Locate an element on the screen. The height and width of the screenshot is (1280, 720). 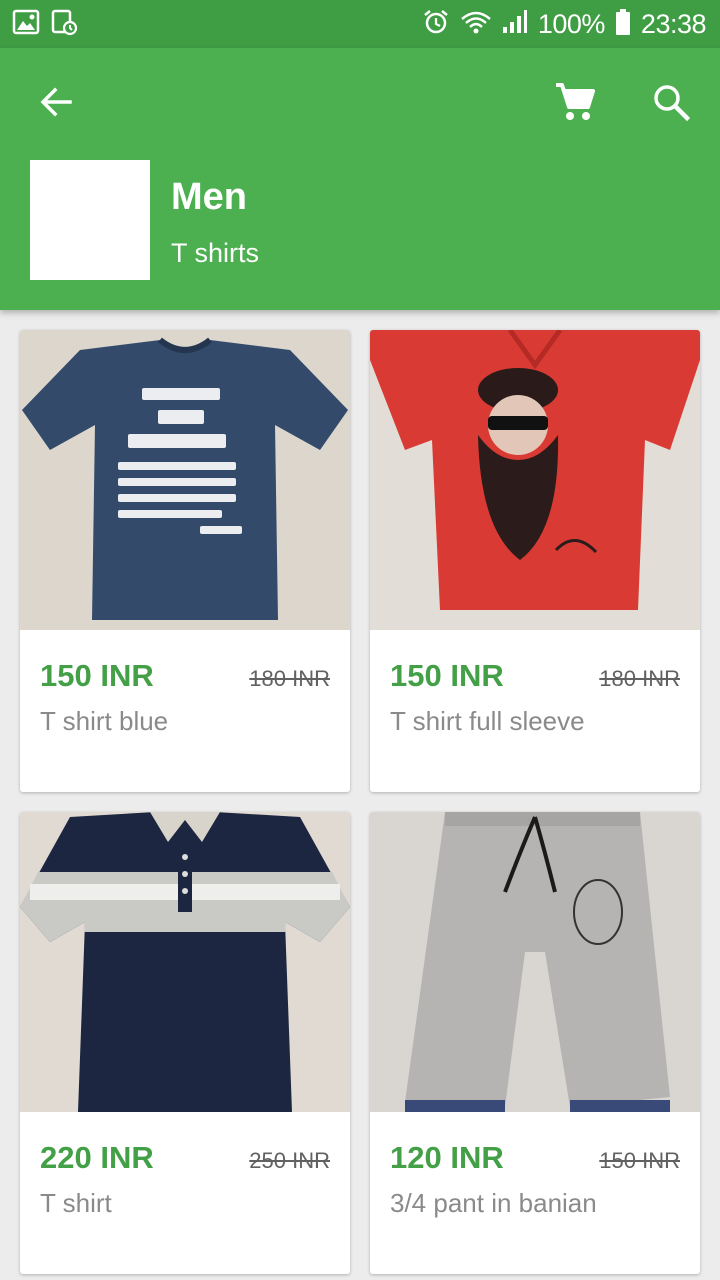
back-button is located at coordinates (56, 104).